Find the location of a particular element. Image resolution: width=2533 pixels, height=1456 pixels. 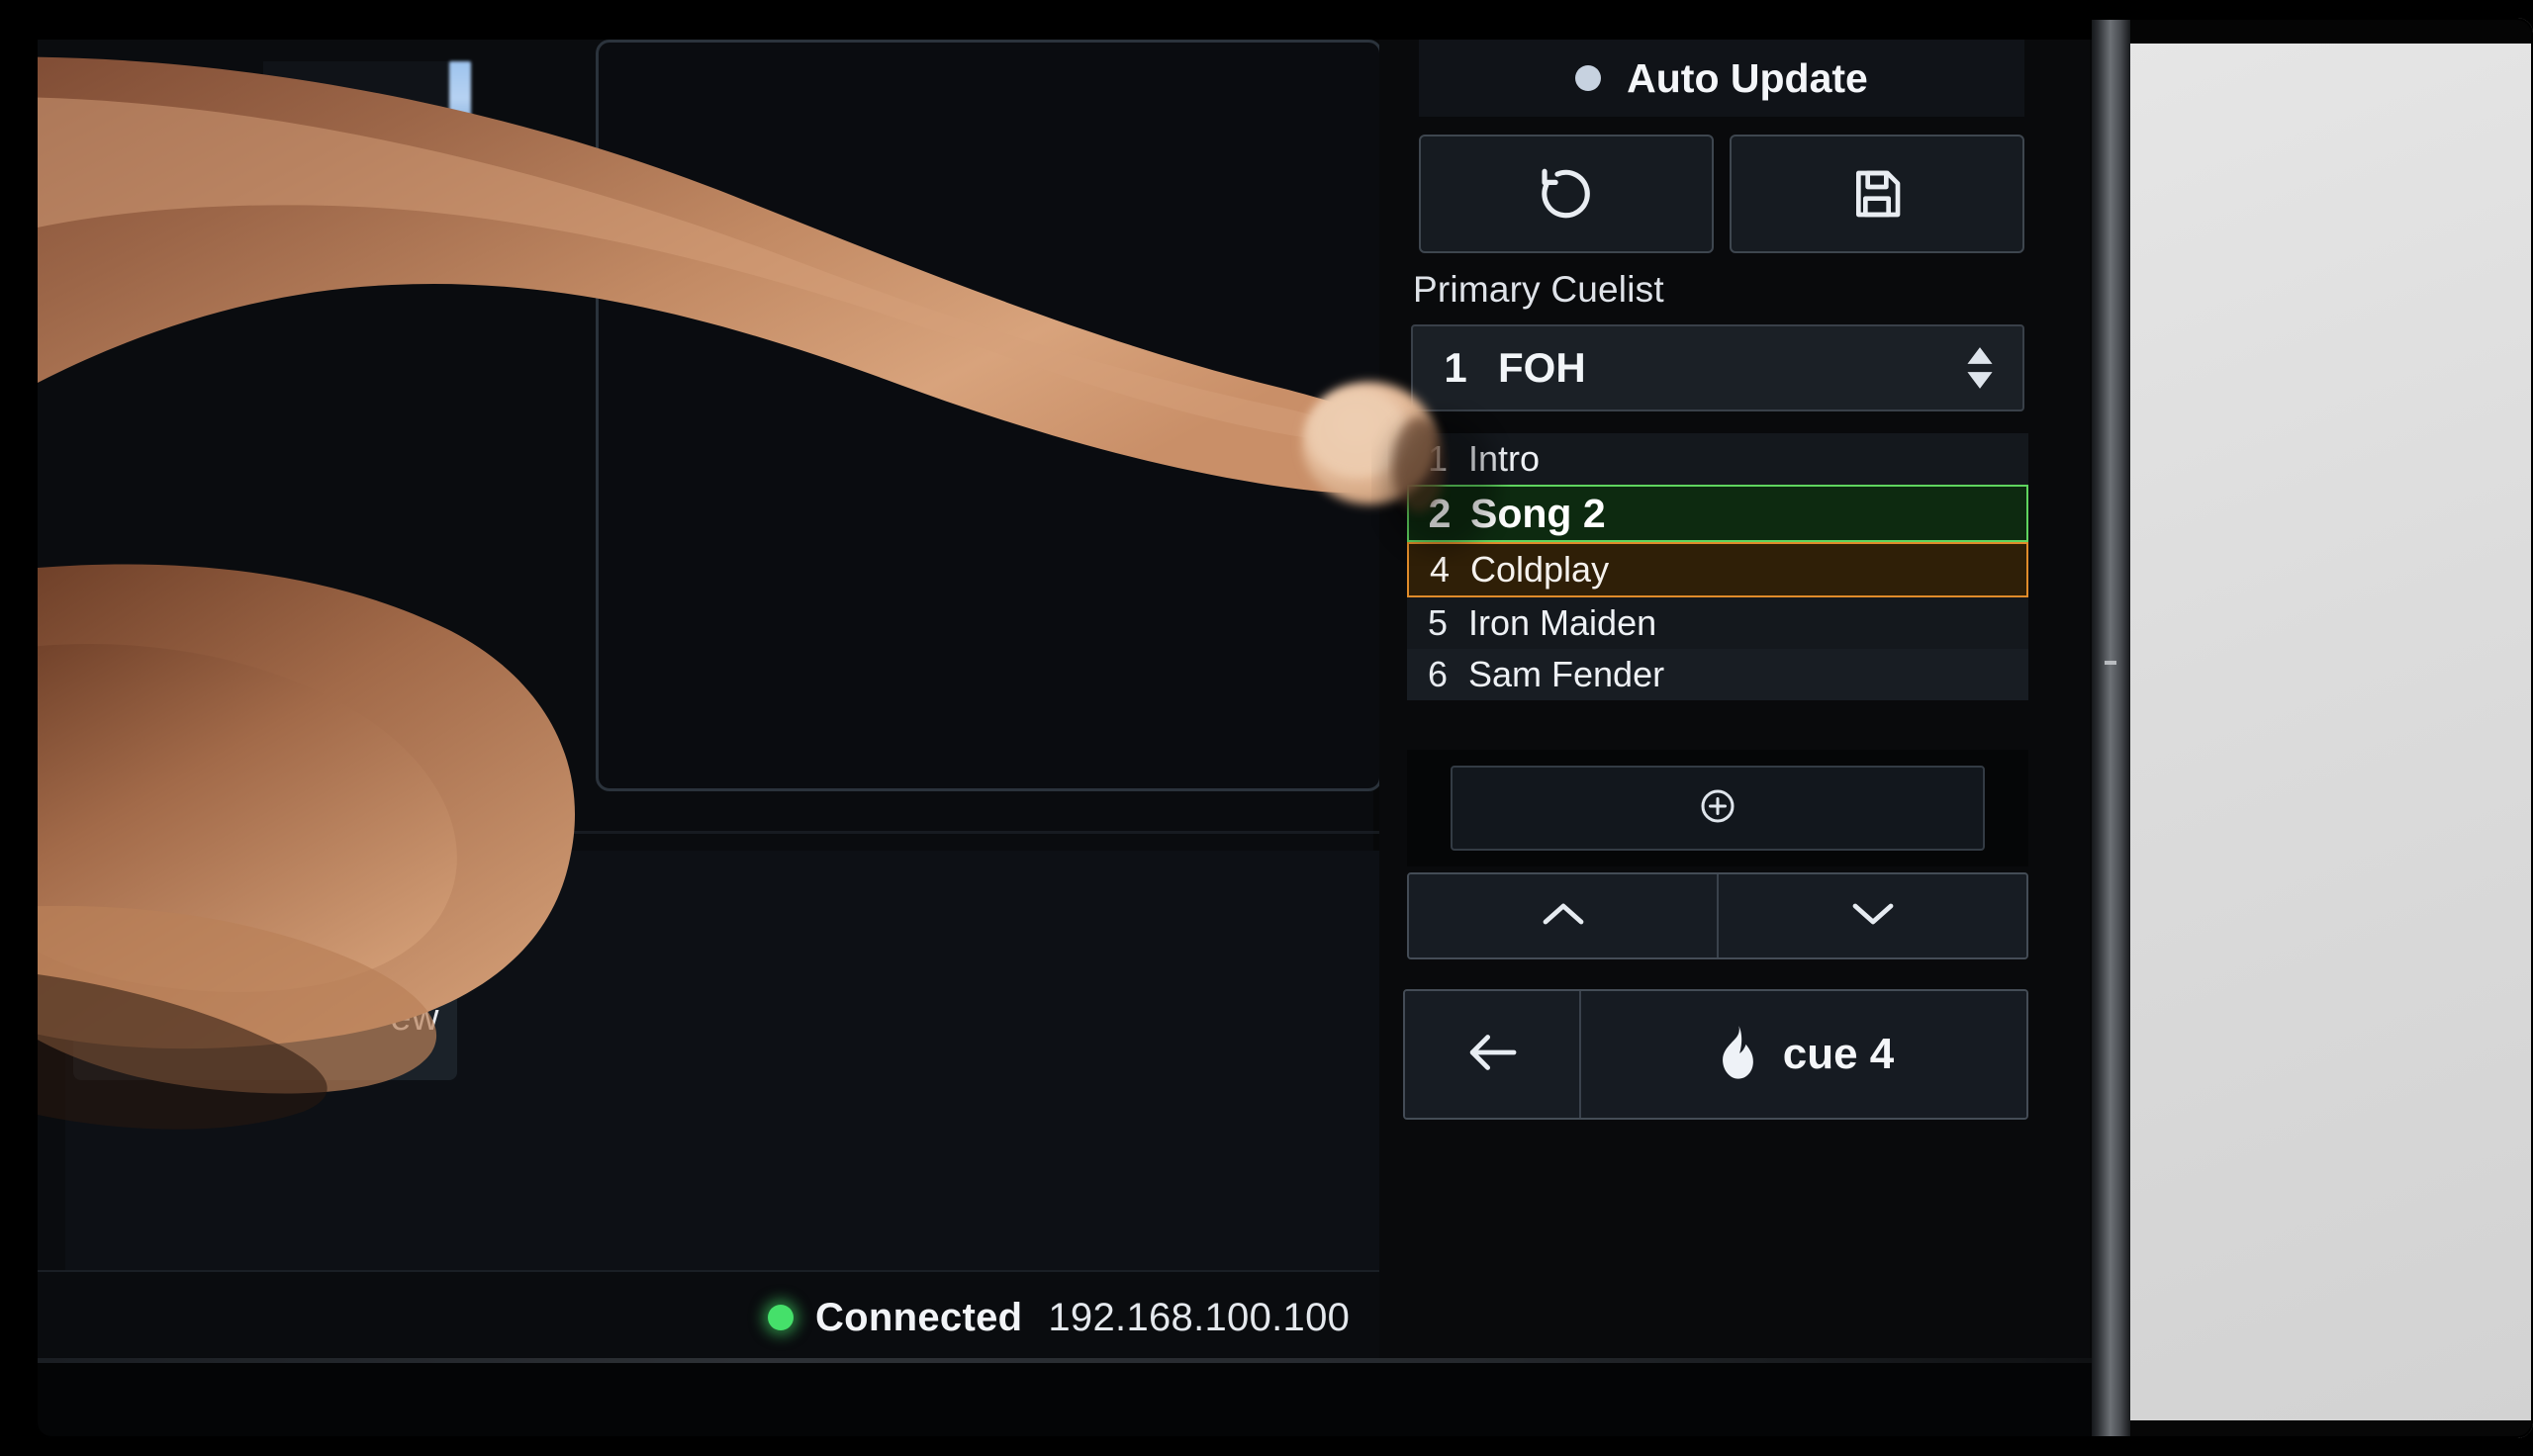

chevron-up-icon is located at coordinates (1563, 916).